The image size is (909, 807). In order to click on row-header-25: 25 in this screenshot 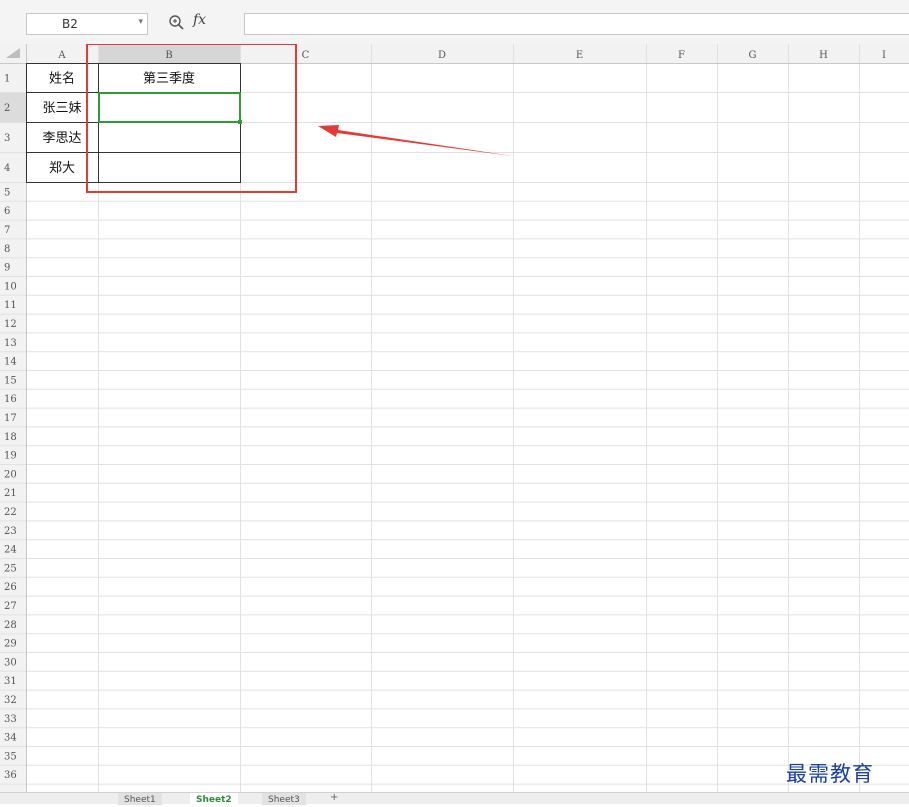, I will do `click(10, 568)`.